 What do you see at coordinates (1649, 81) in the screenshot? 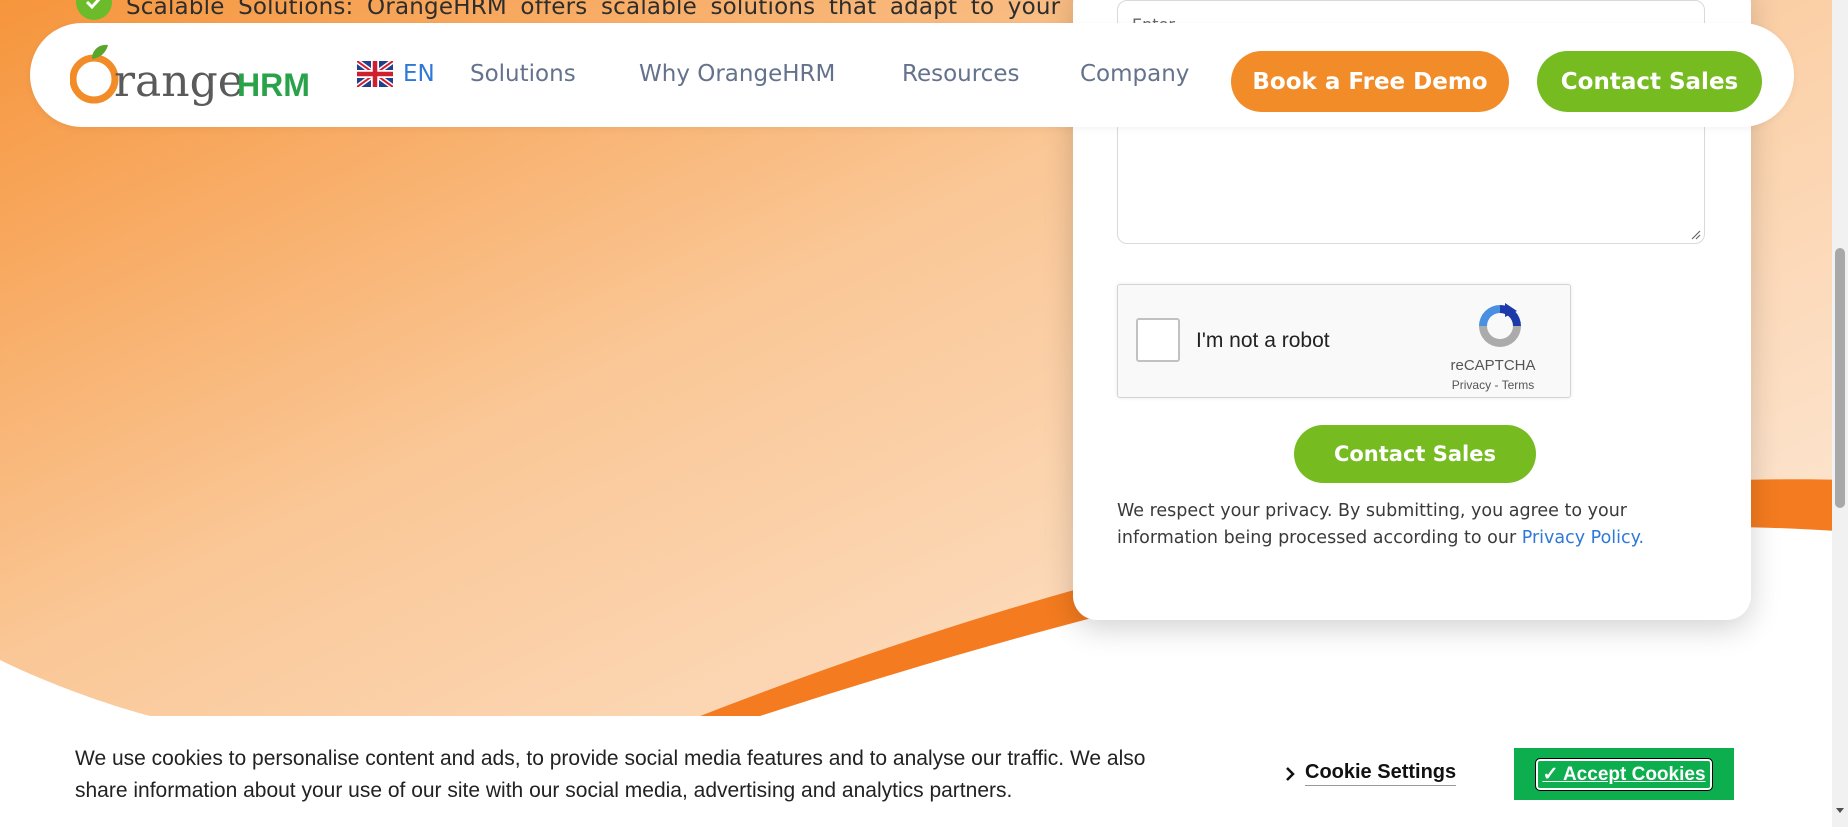
I see `contact-sales-button: Contact Sales` at bounding box center [1649, 81].